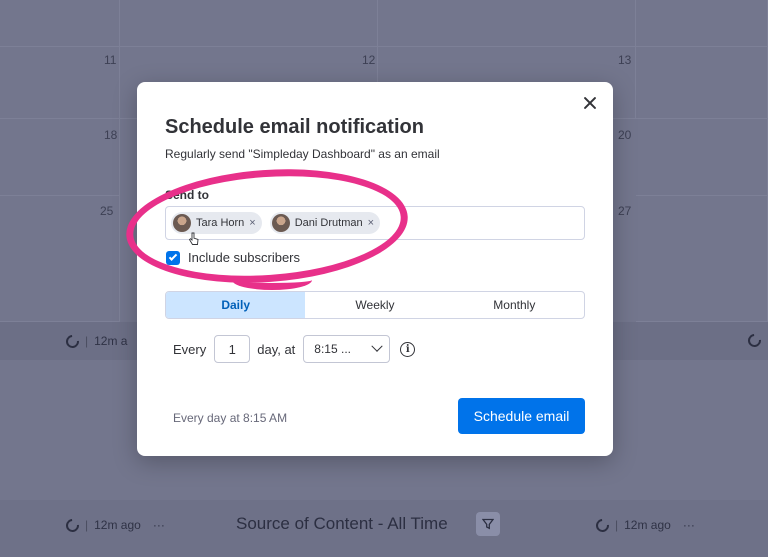  I want to click on strip-meta-right, so click(754, 340).